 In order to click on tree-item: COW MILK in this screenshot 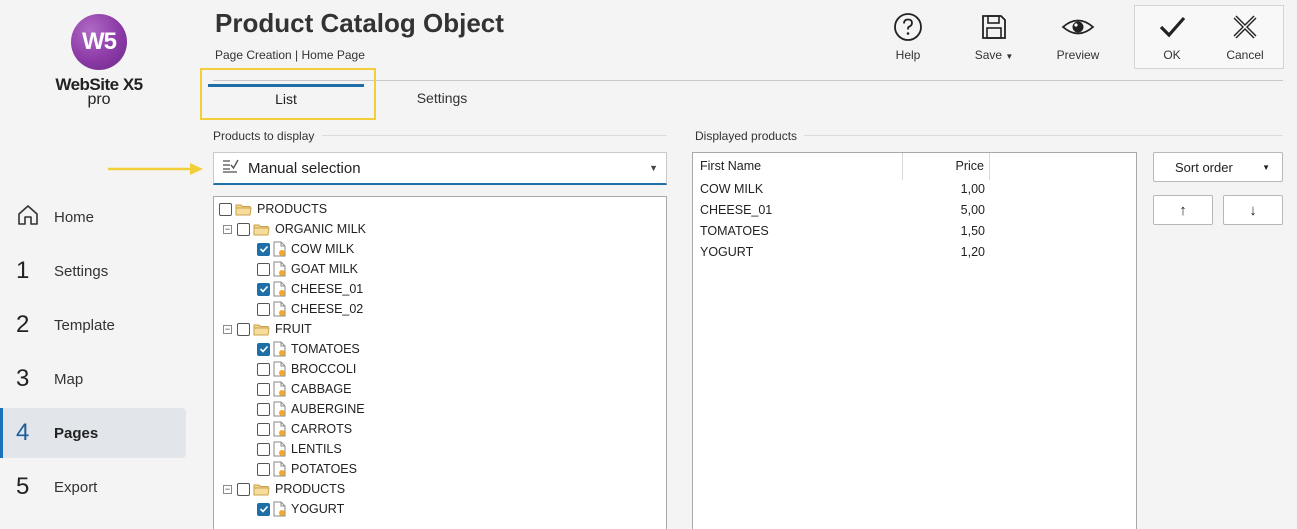, I will do `click(305, 249)`.